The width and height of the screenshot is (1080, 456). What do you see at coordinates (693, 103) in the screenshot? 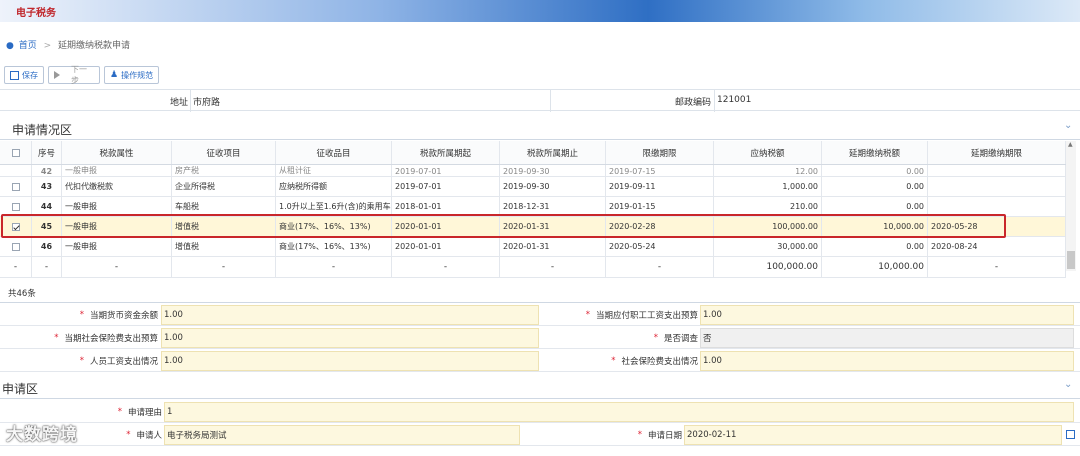
I see `postcode-label: 邮政编码` at bounding box center [693, 103].